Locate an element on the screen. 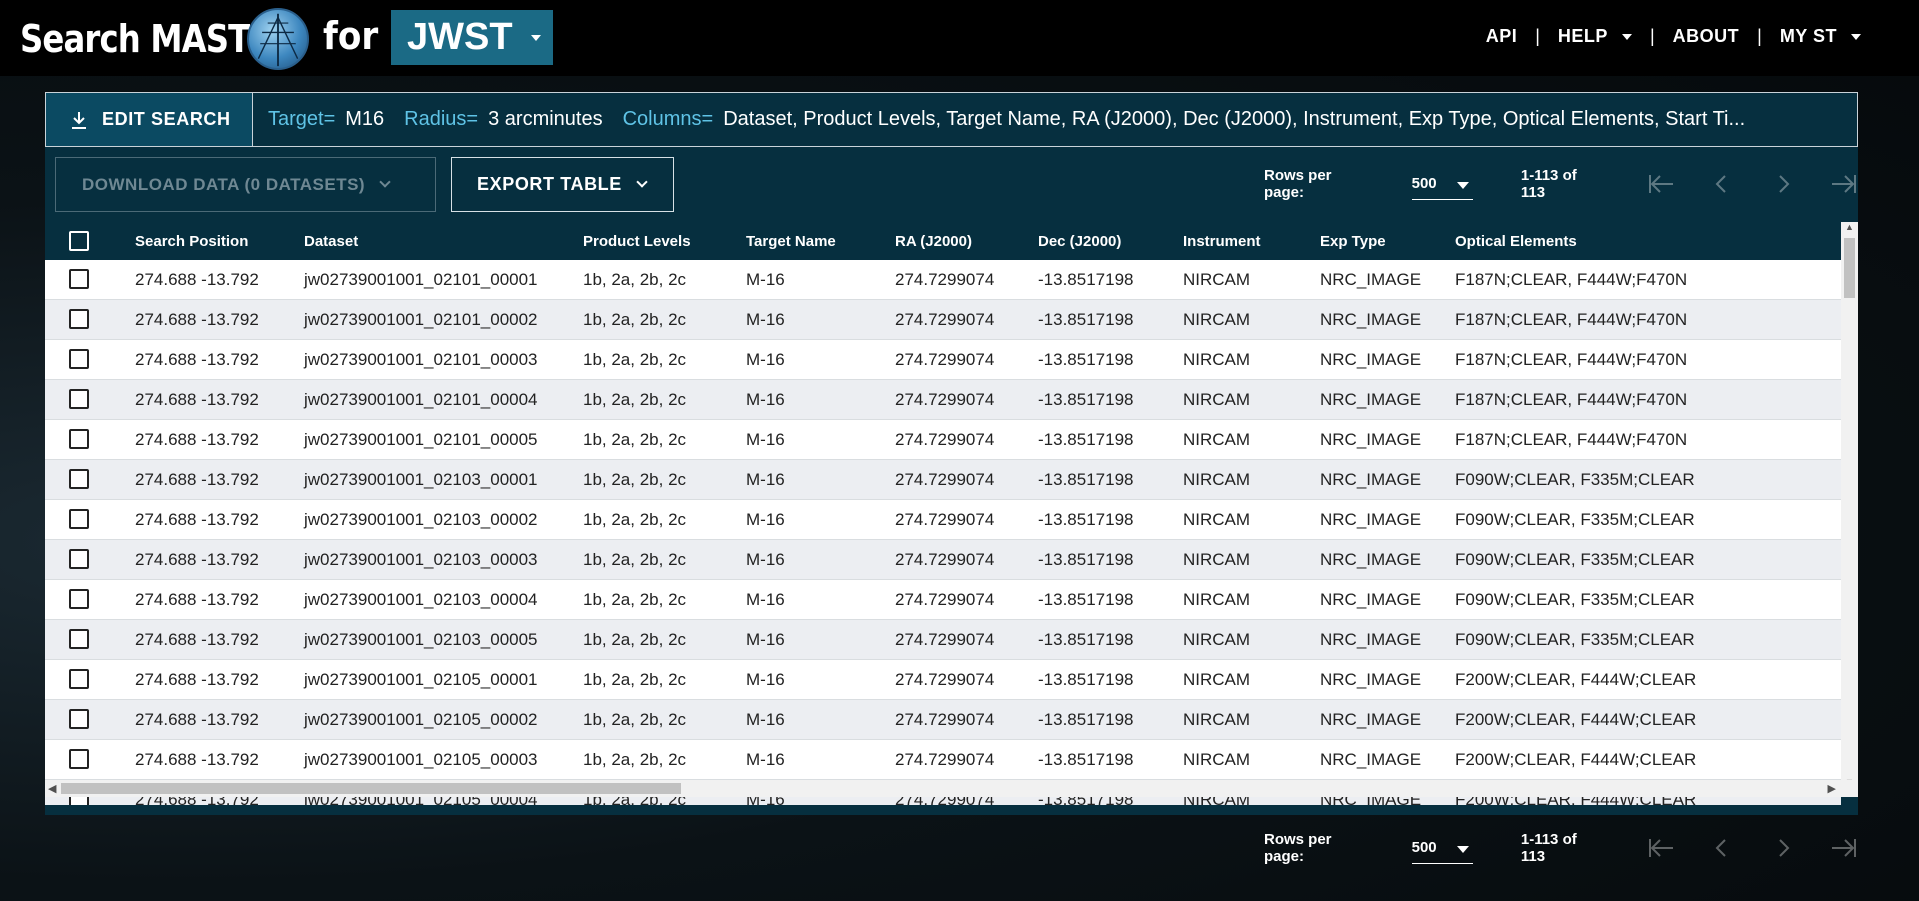  column-header: Instrument is located at coordinates (1222, 241).